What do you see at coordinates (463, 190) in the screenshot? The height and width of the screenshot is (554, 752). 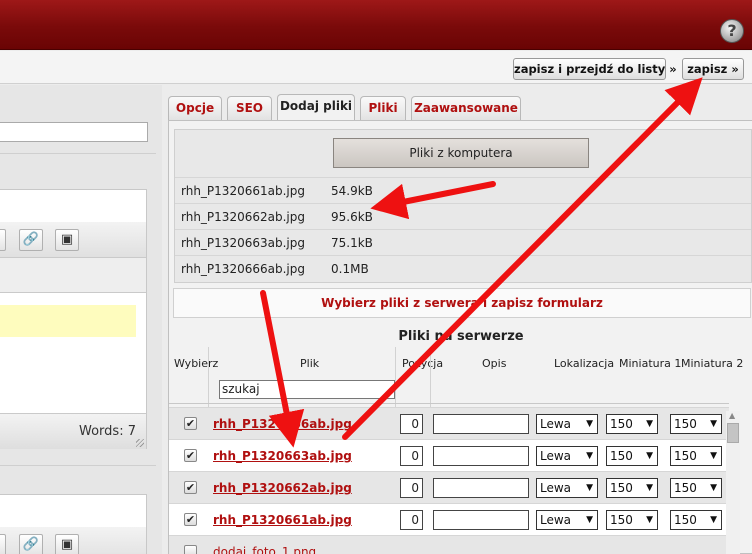 I see `upload-file-row: rhh_P1320661ab.jpg 54.9kB` at bounding box center [463, 190].